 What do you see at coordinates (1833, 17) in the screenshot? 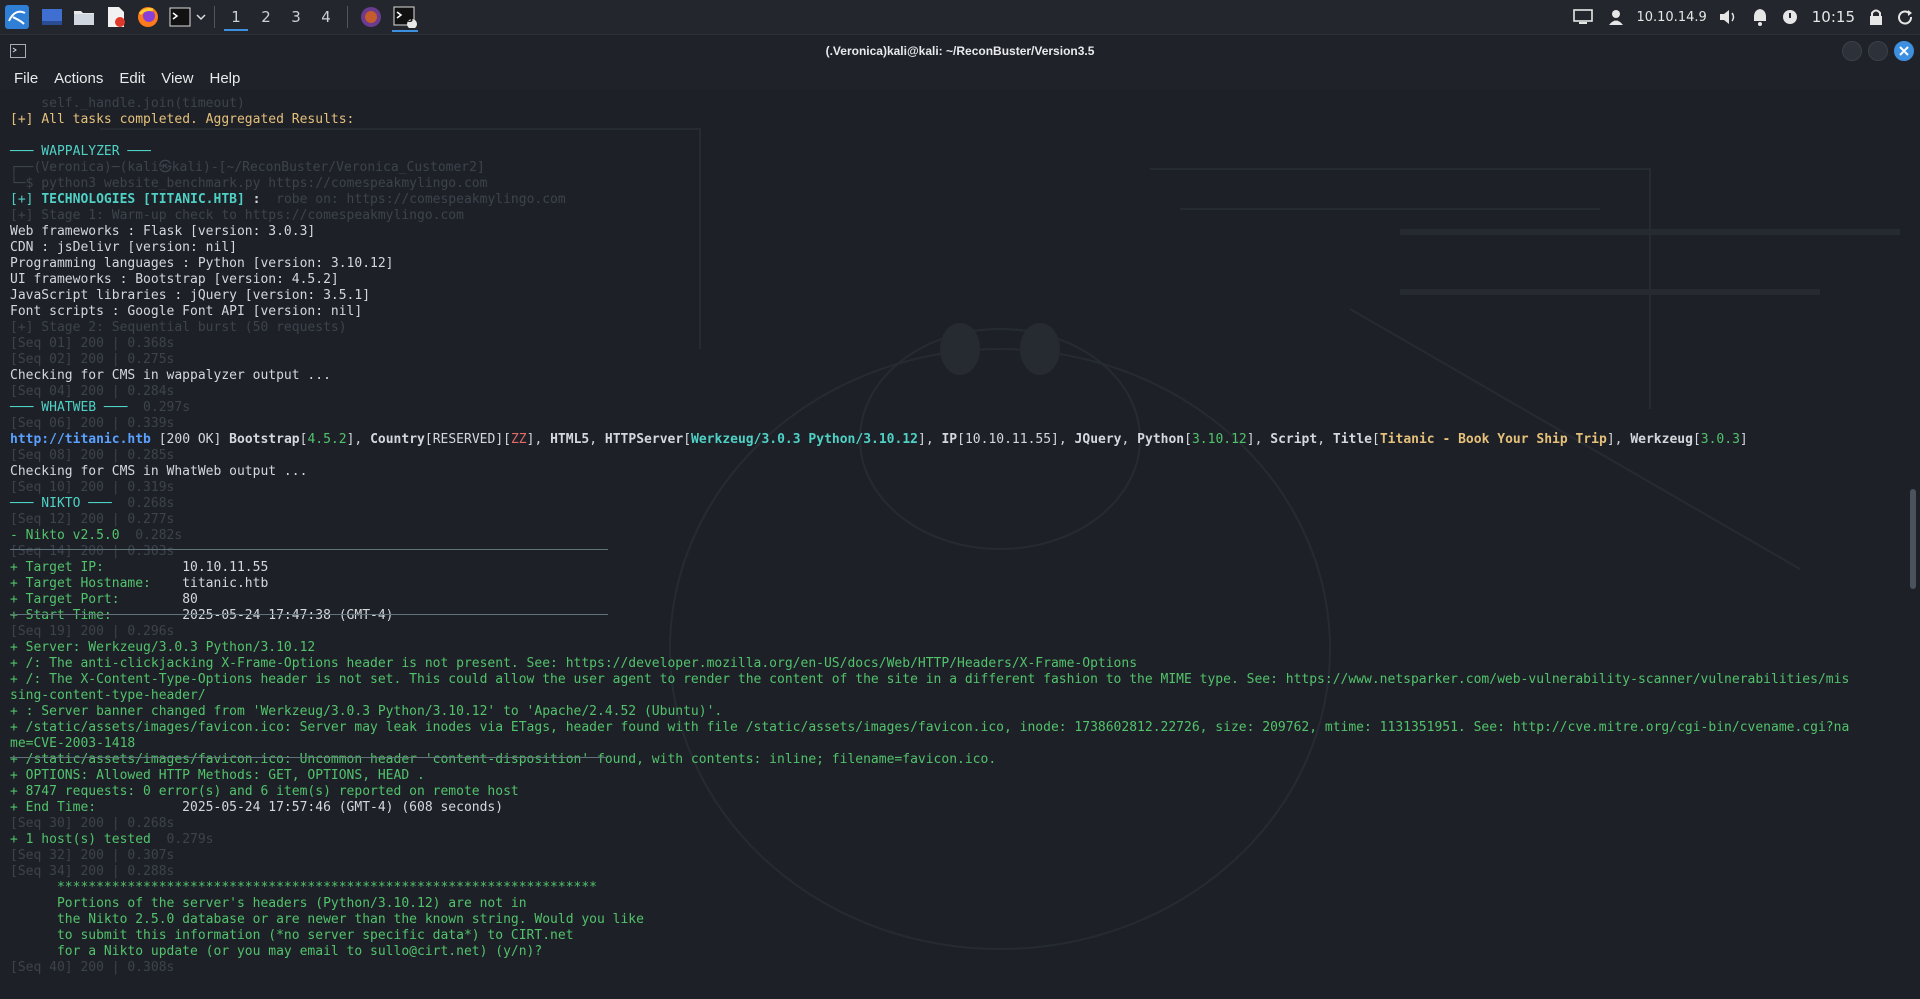
I see `clock: 10:15` at bounding box center [1833, 17].